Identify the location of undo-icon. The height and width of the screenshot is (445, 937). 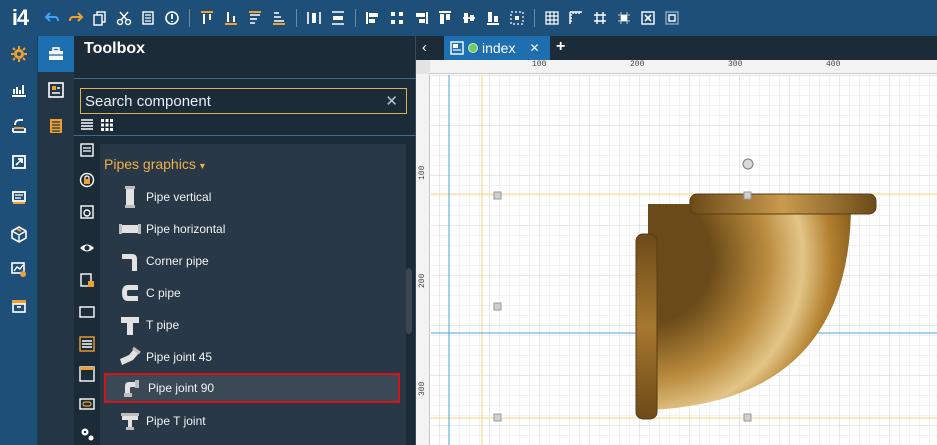
(52, 18).